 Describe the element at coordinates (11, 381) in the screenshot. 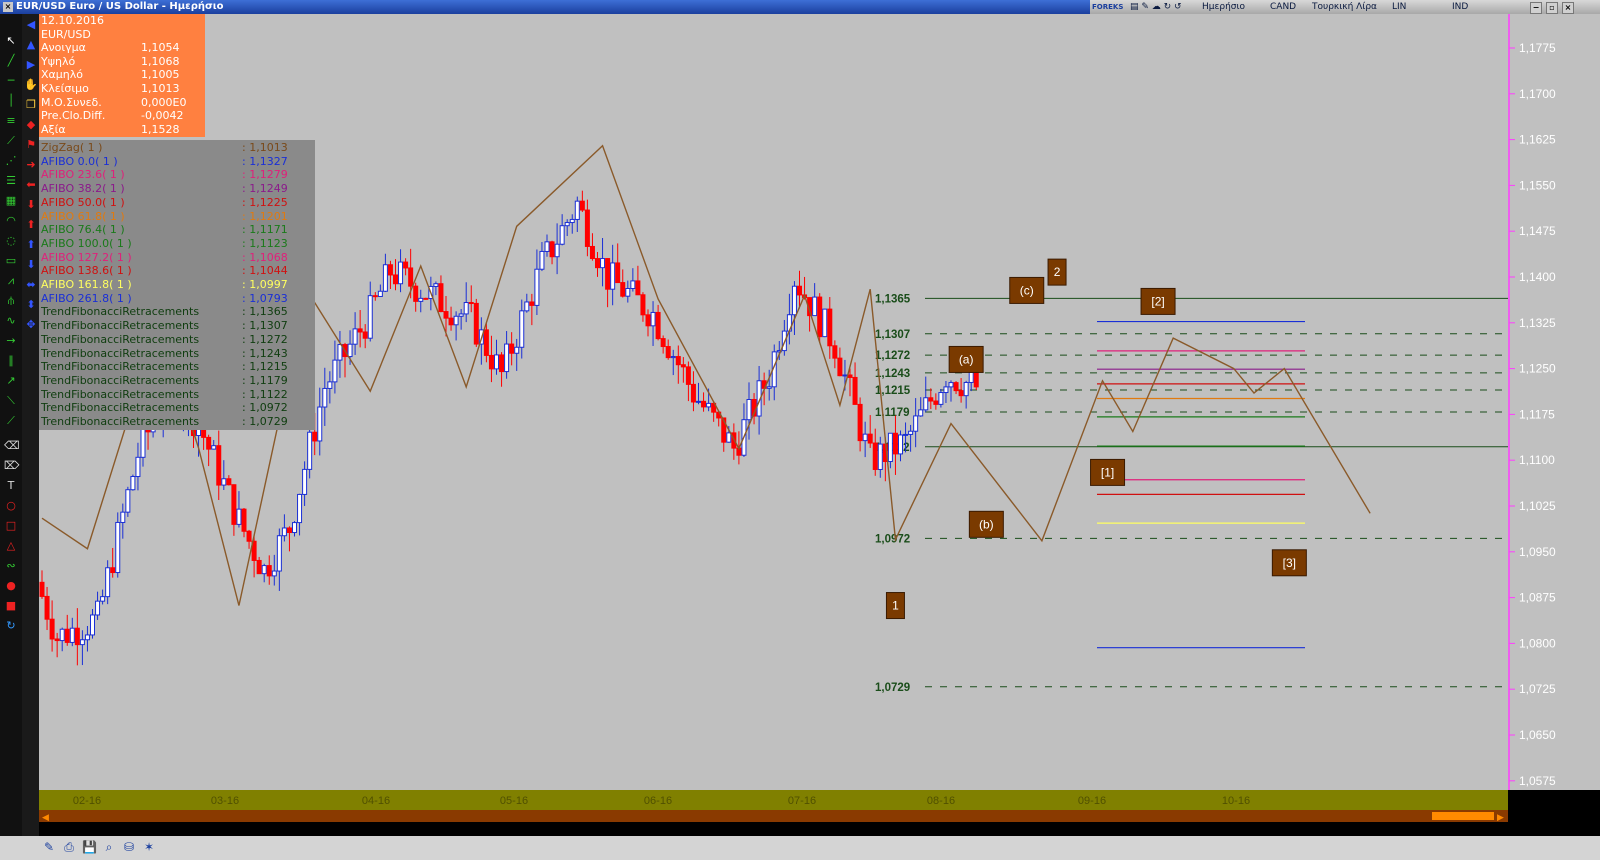

I see `arrow-icon: ↗` at that location.